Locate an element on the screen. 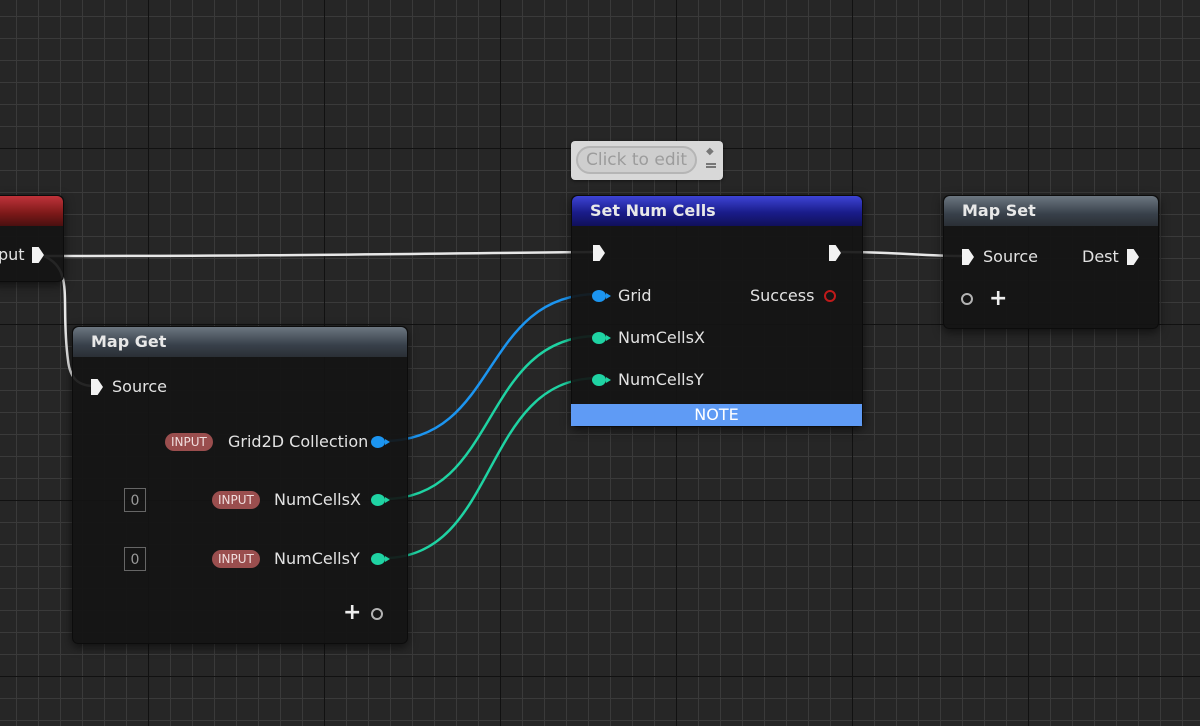 Image resolution: width=1200 pixels, height=726 pixels. cellsy-wire is located at coordinates (491, 468).